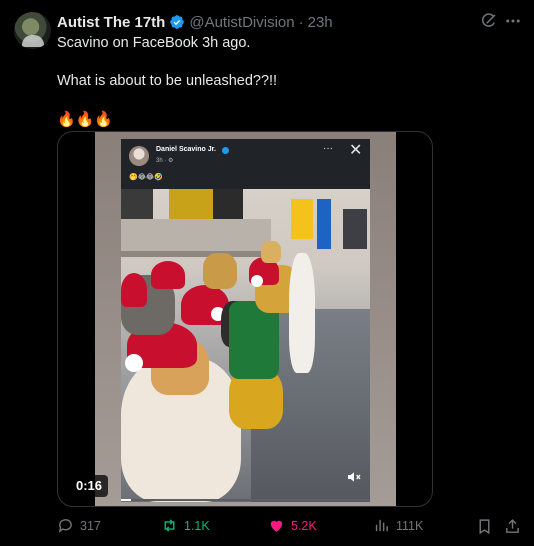 The height and width of the screenshot is (546, 534). Describe the element at coordinates (111, 22) in the screenshot. I see `author-display-name: Autist The 17th` at that location.